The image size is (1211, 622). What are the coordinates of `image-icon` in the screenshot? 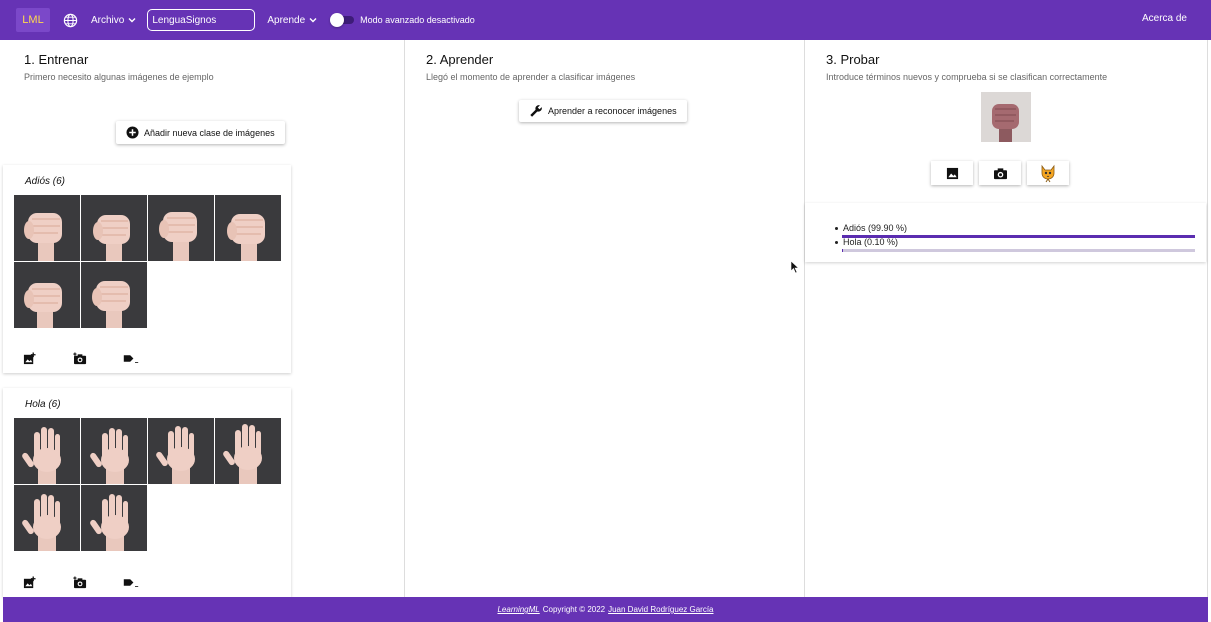 It's located at (952, 173).